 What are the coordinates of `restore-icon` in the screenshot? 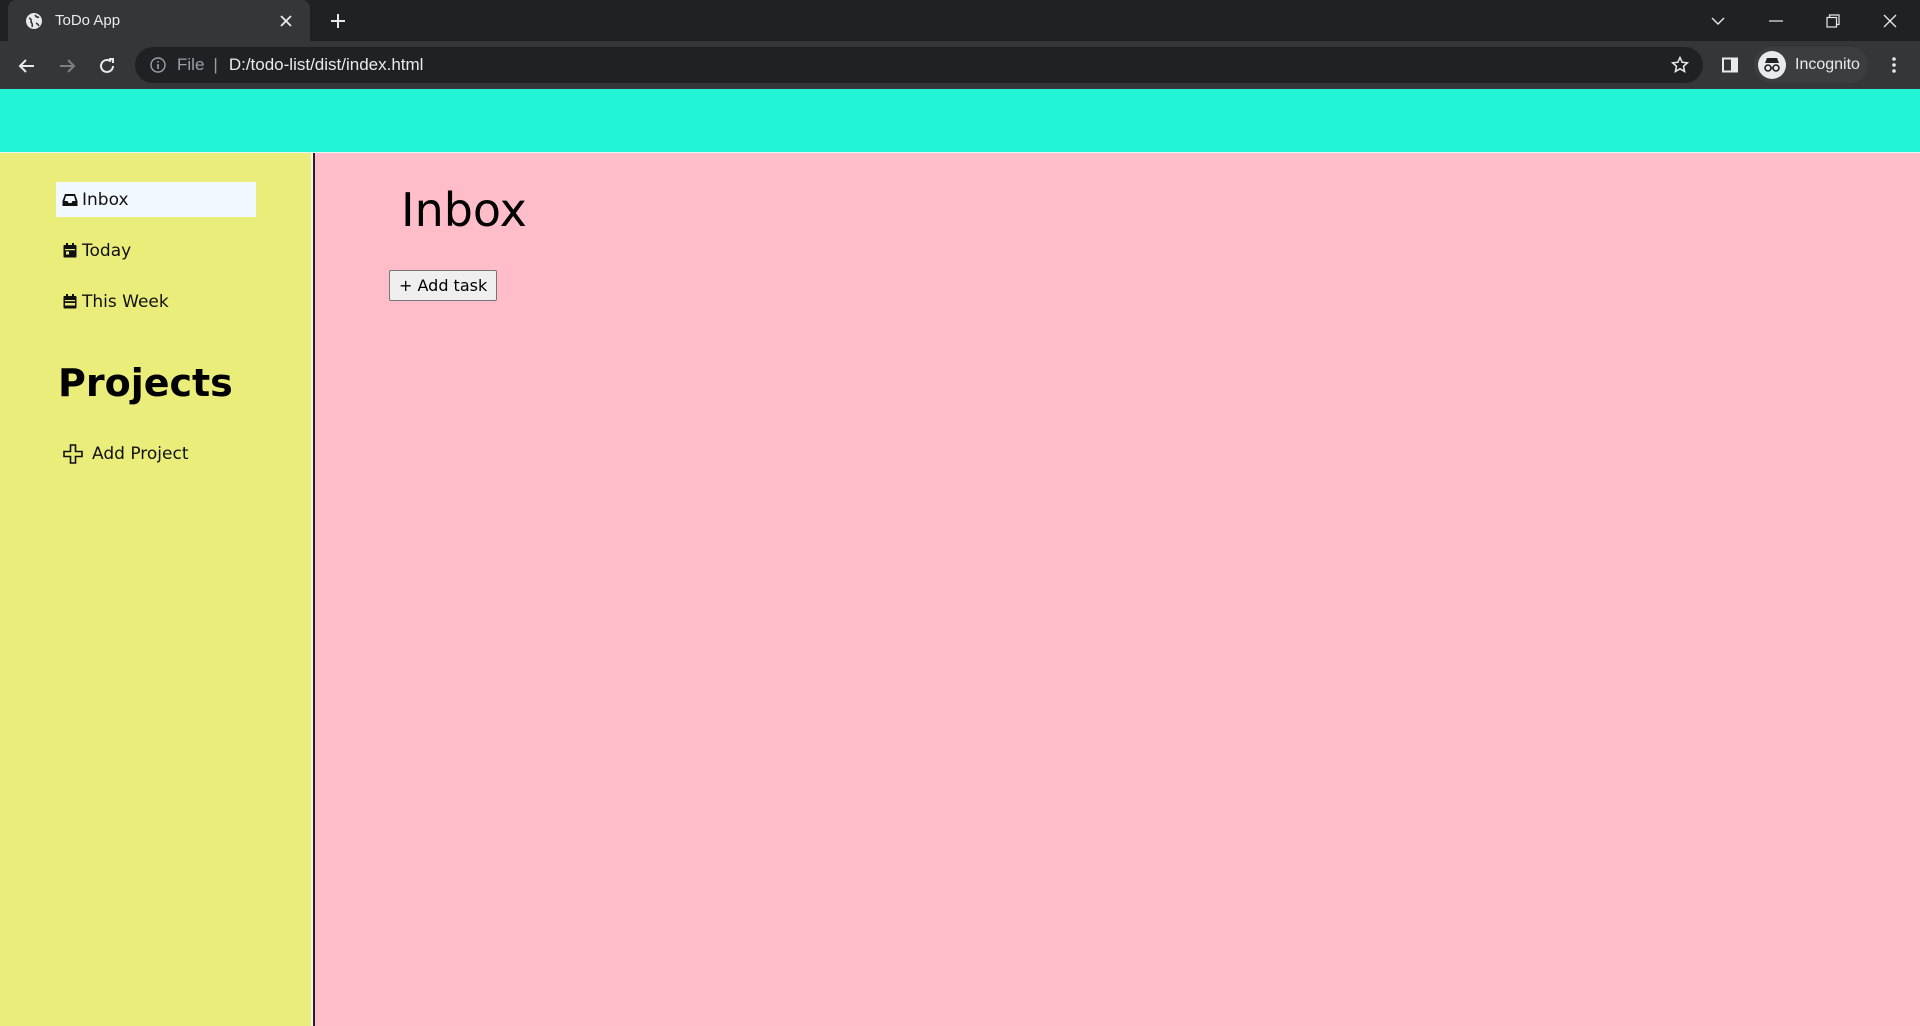 It's located at (1833, 20).